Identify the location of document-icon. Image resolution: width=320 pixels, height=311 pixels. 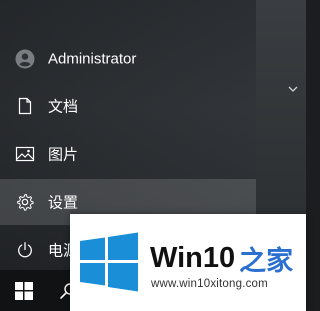
(25, 106).